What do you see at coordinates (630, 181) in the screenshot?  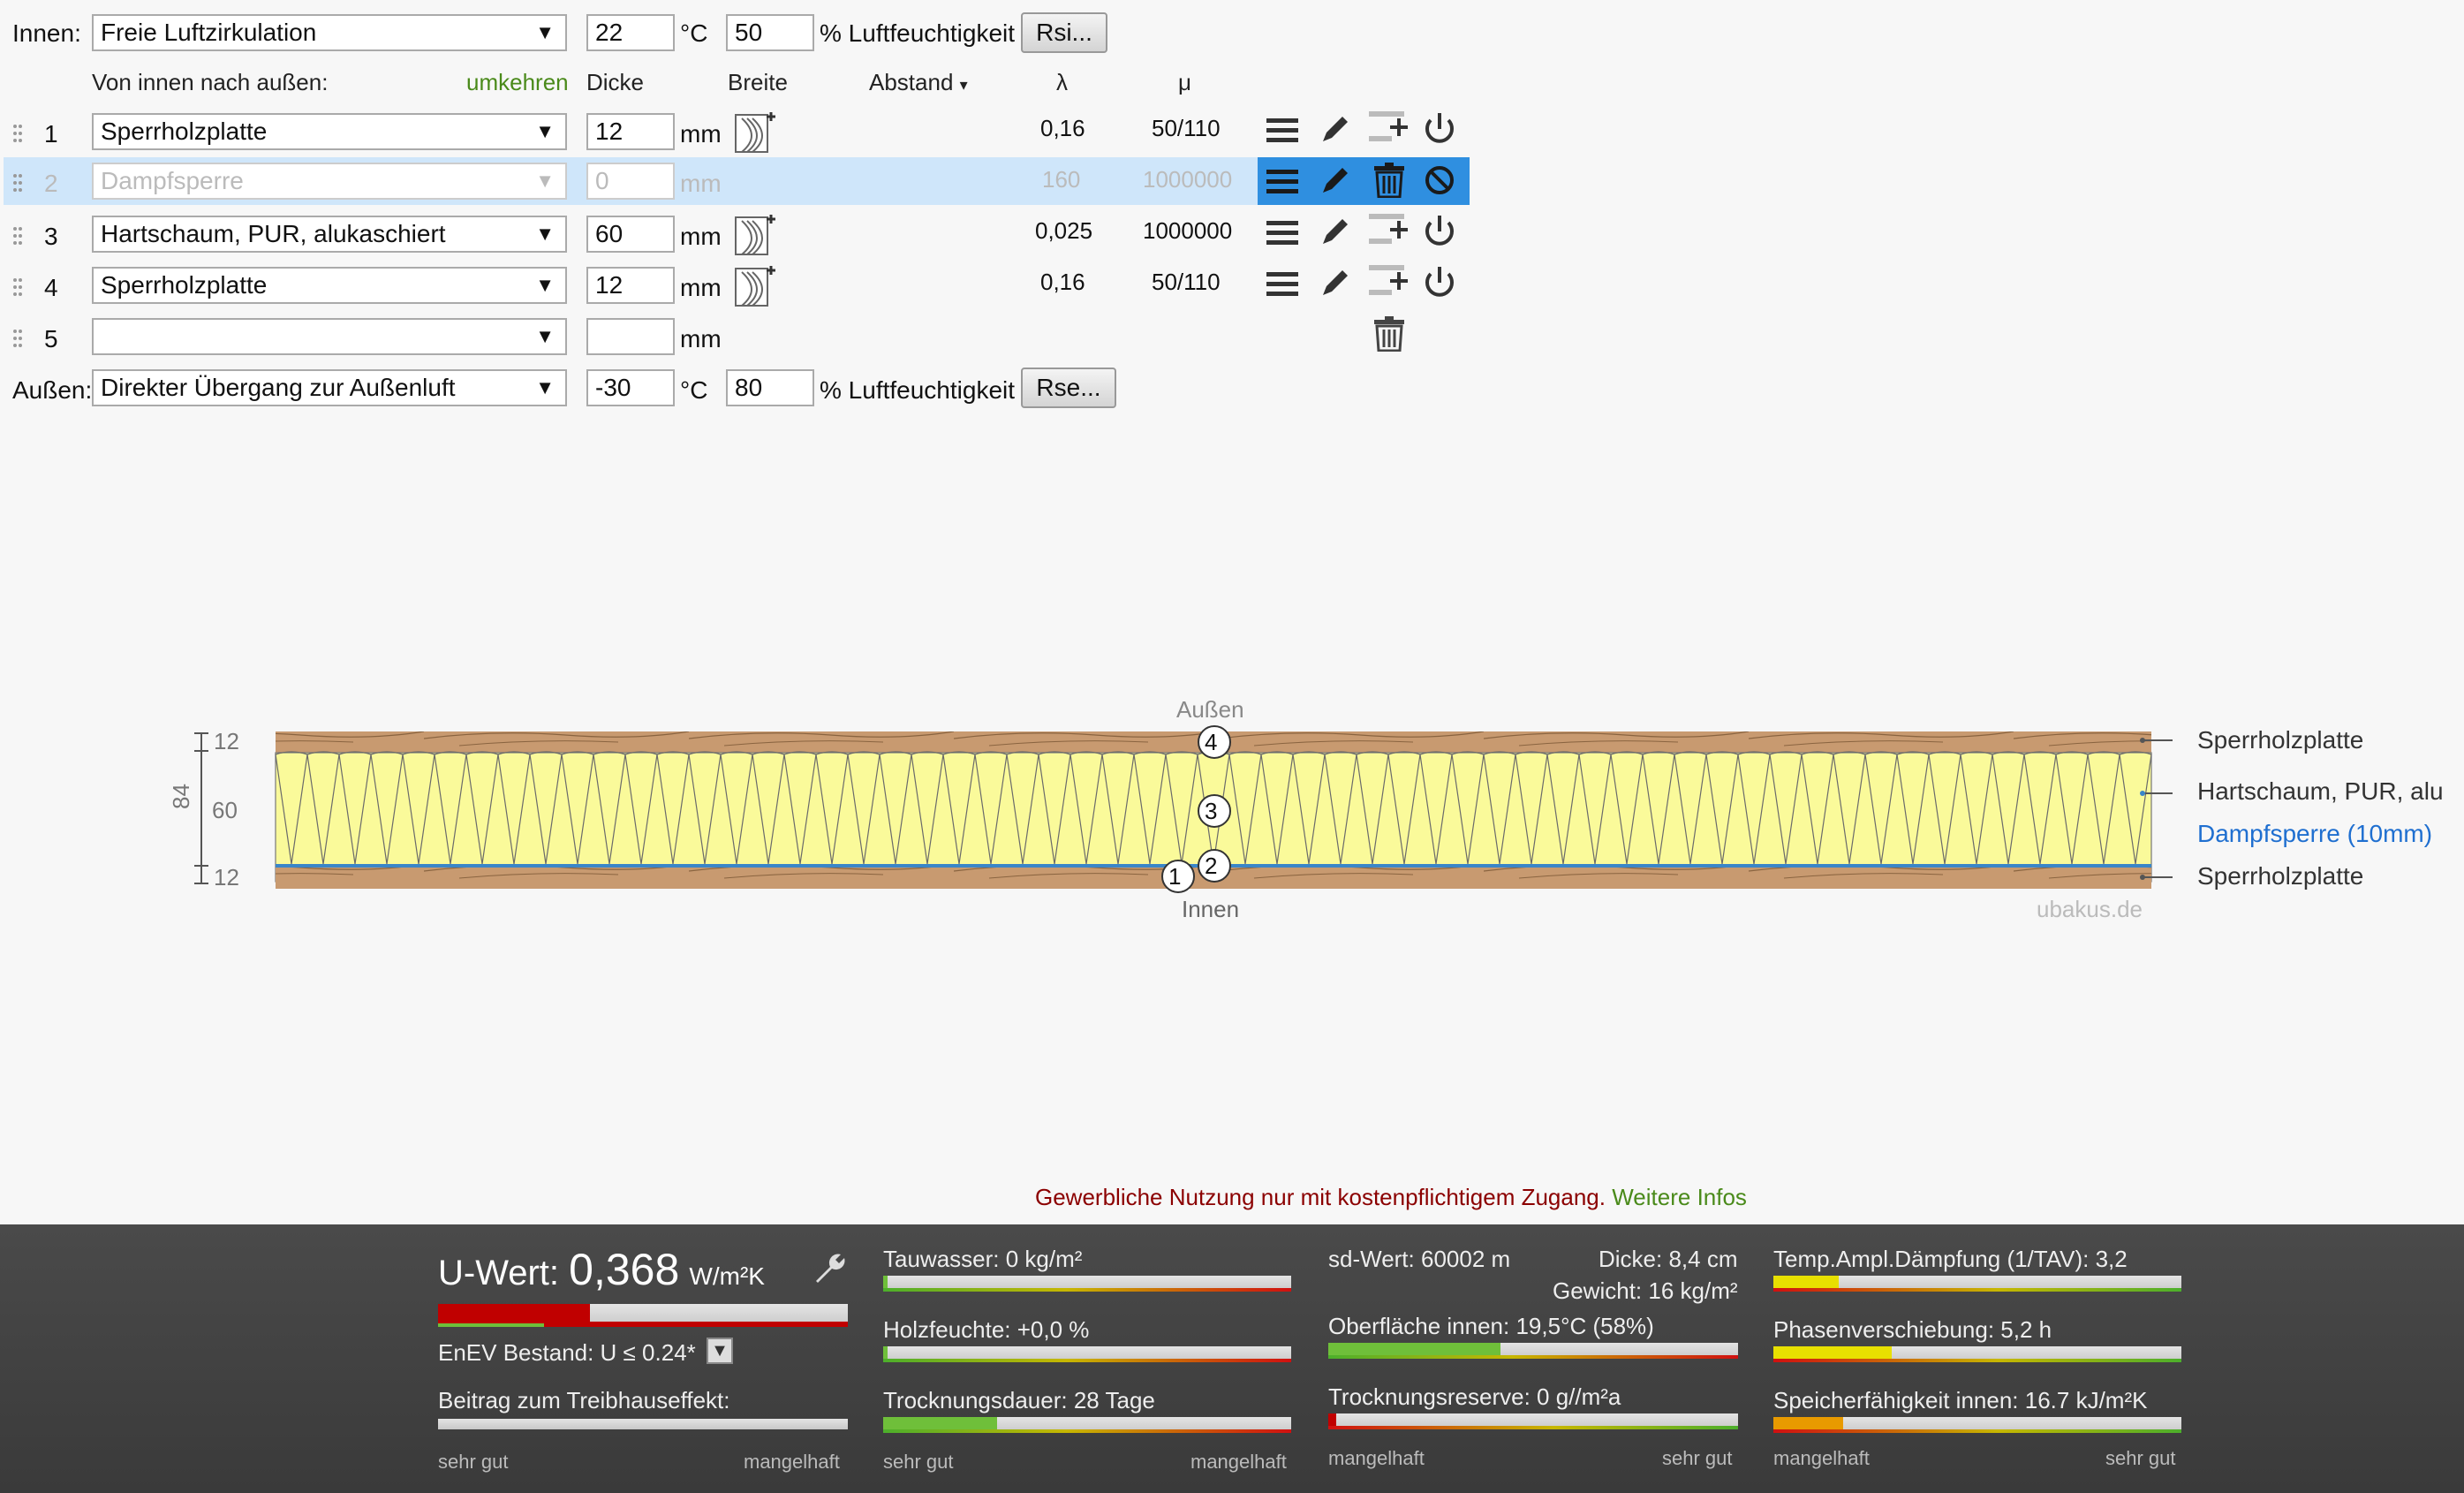 I see `layer-thickness-input: 0` at bounding box center [630, 181].